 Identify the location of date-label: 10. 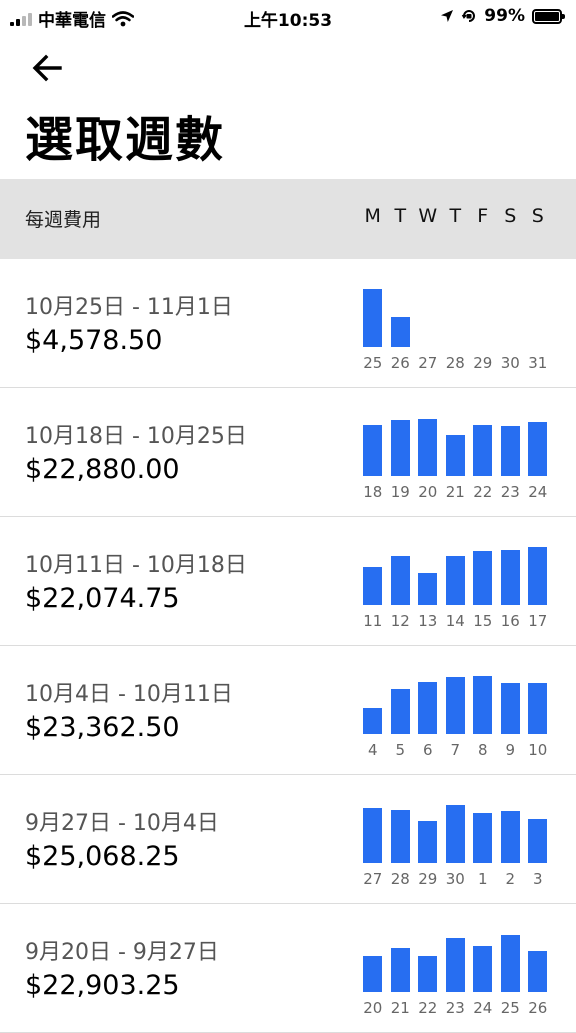
(538, 750).